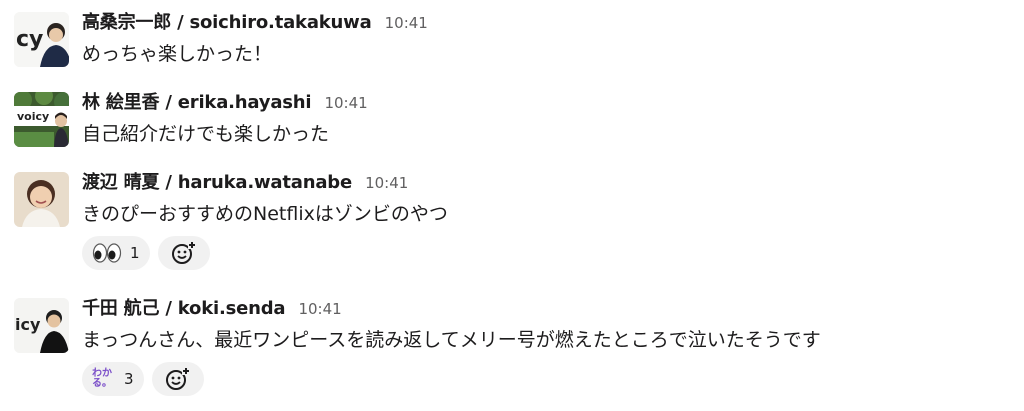 This screenshot has height=411, width=1024. What do you see at coordinates (177, 54) in the screenshot?
I see `message-text: めっちゃ楽しかった！` at bounding box center [177, 54].